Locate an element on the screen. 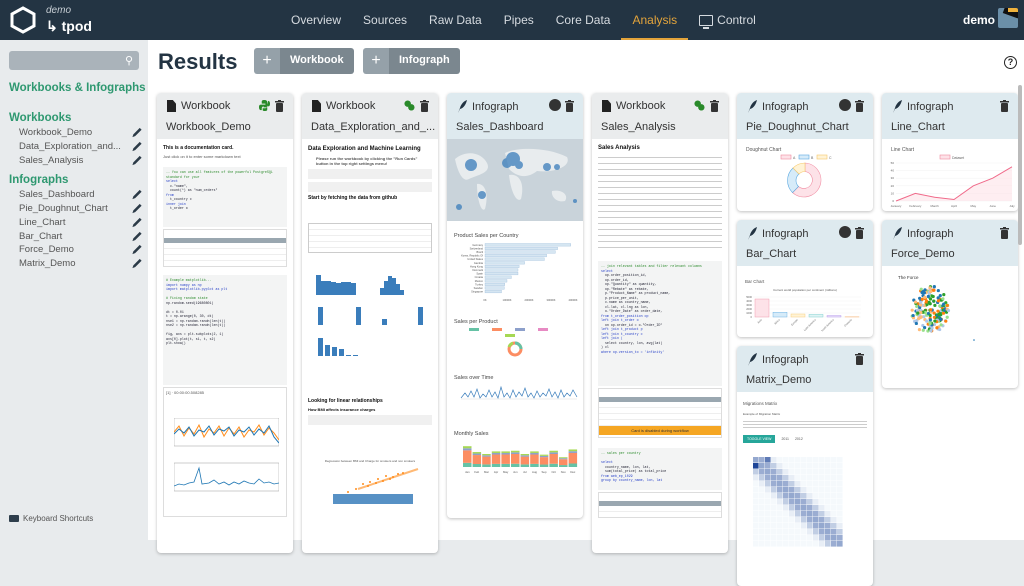 This screenshot has height=586, width=1024. nav-overview: Overview is located at coordinates (316, 20).